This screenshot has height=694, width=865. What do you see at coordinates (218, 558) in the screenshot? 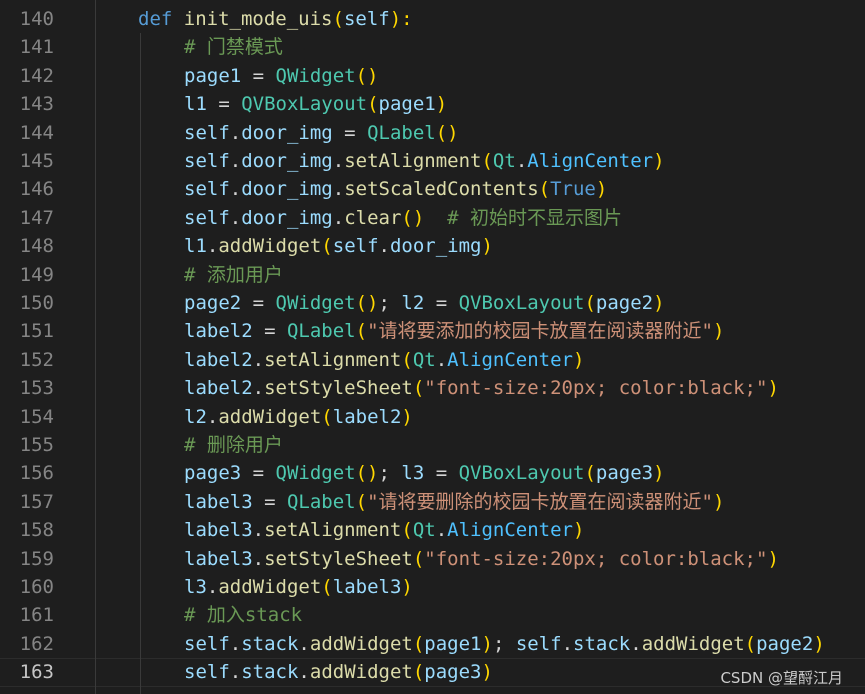
I see `code-token: label3` at bounding box center [218, 558].